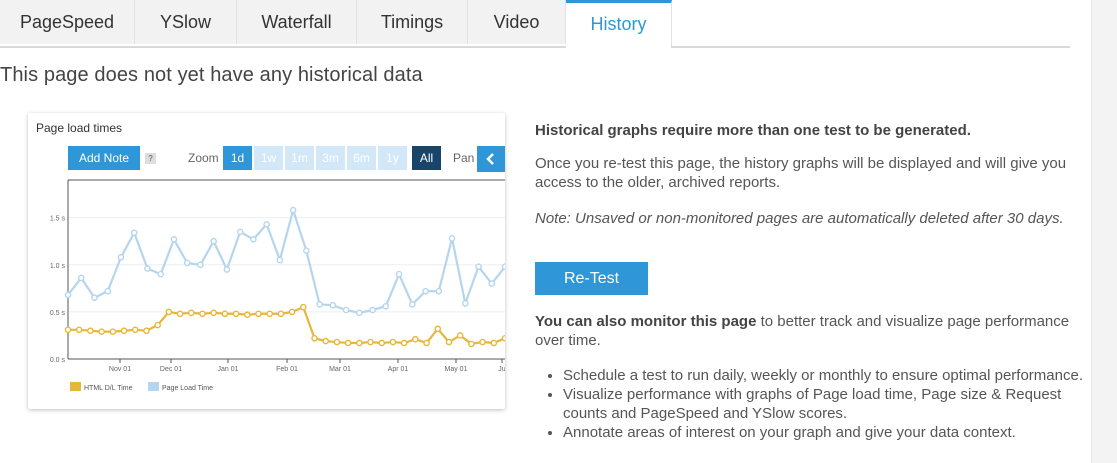 This screenshot has height=463, width=1117. What do you see at coordinates (619, 24) in the screenshot?
I see `tab-history: History` at bounding box center [619, 24].